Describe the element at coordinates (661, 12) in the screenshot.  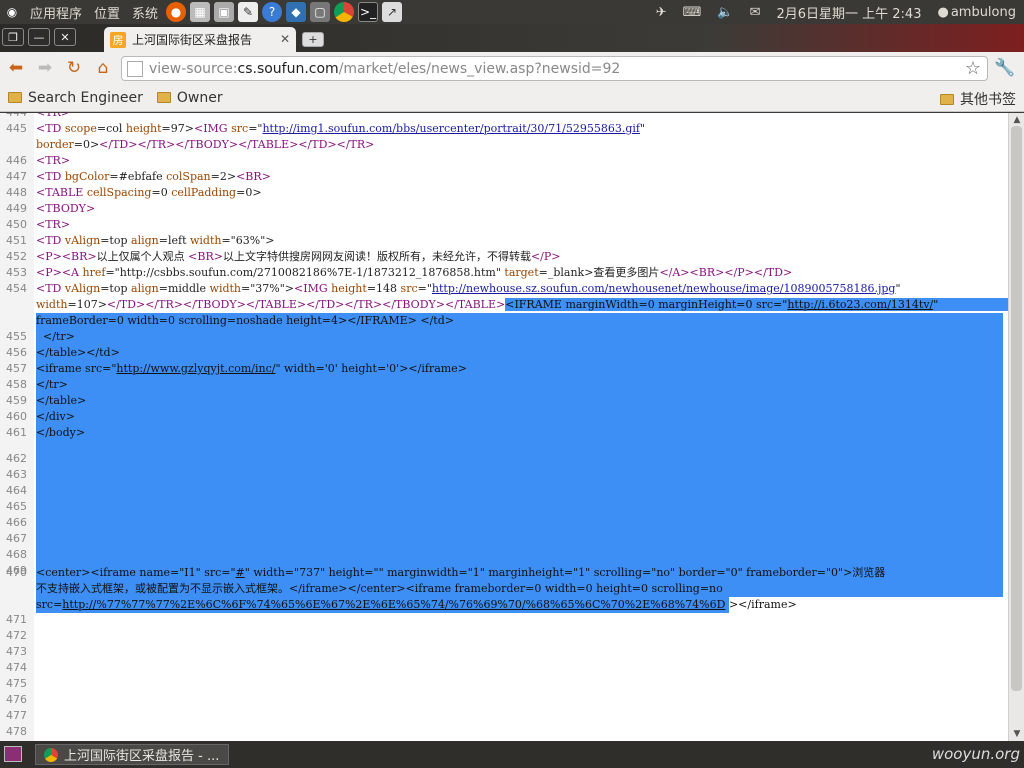
I see `network-icon: ✈` at that location.